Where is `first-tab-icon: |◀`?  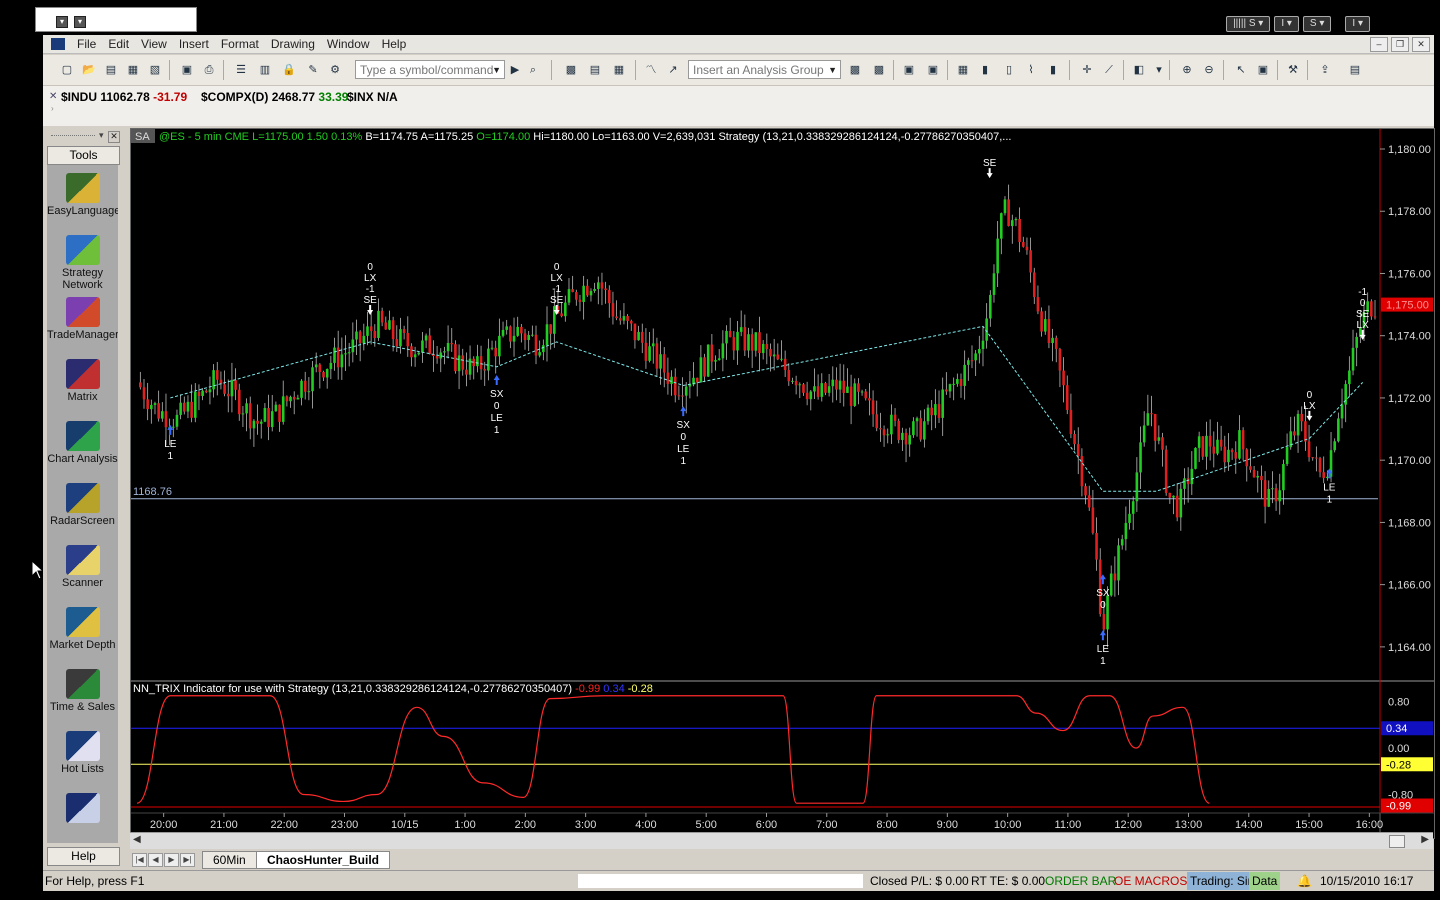 first-tab-icon: |◀ is located at coordinates (139, 860).